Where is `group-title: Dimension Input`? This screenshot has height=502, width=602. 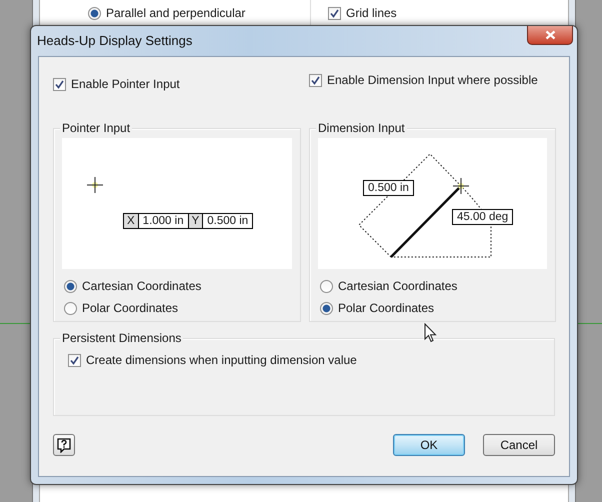
group-title: Dimension Input is located at coordinates (361, 128).